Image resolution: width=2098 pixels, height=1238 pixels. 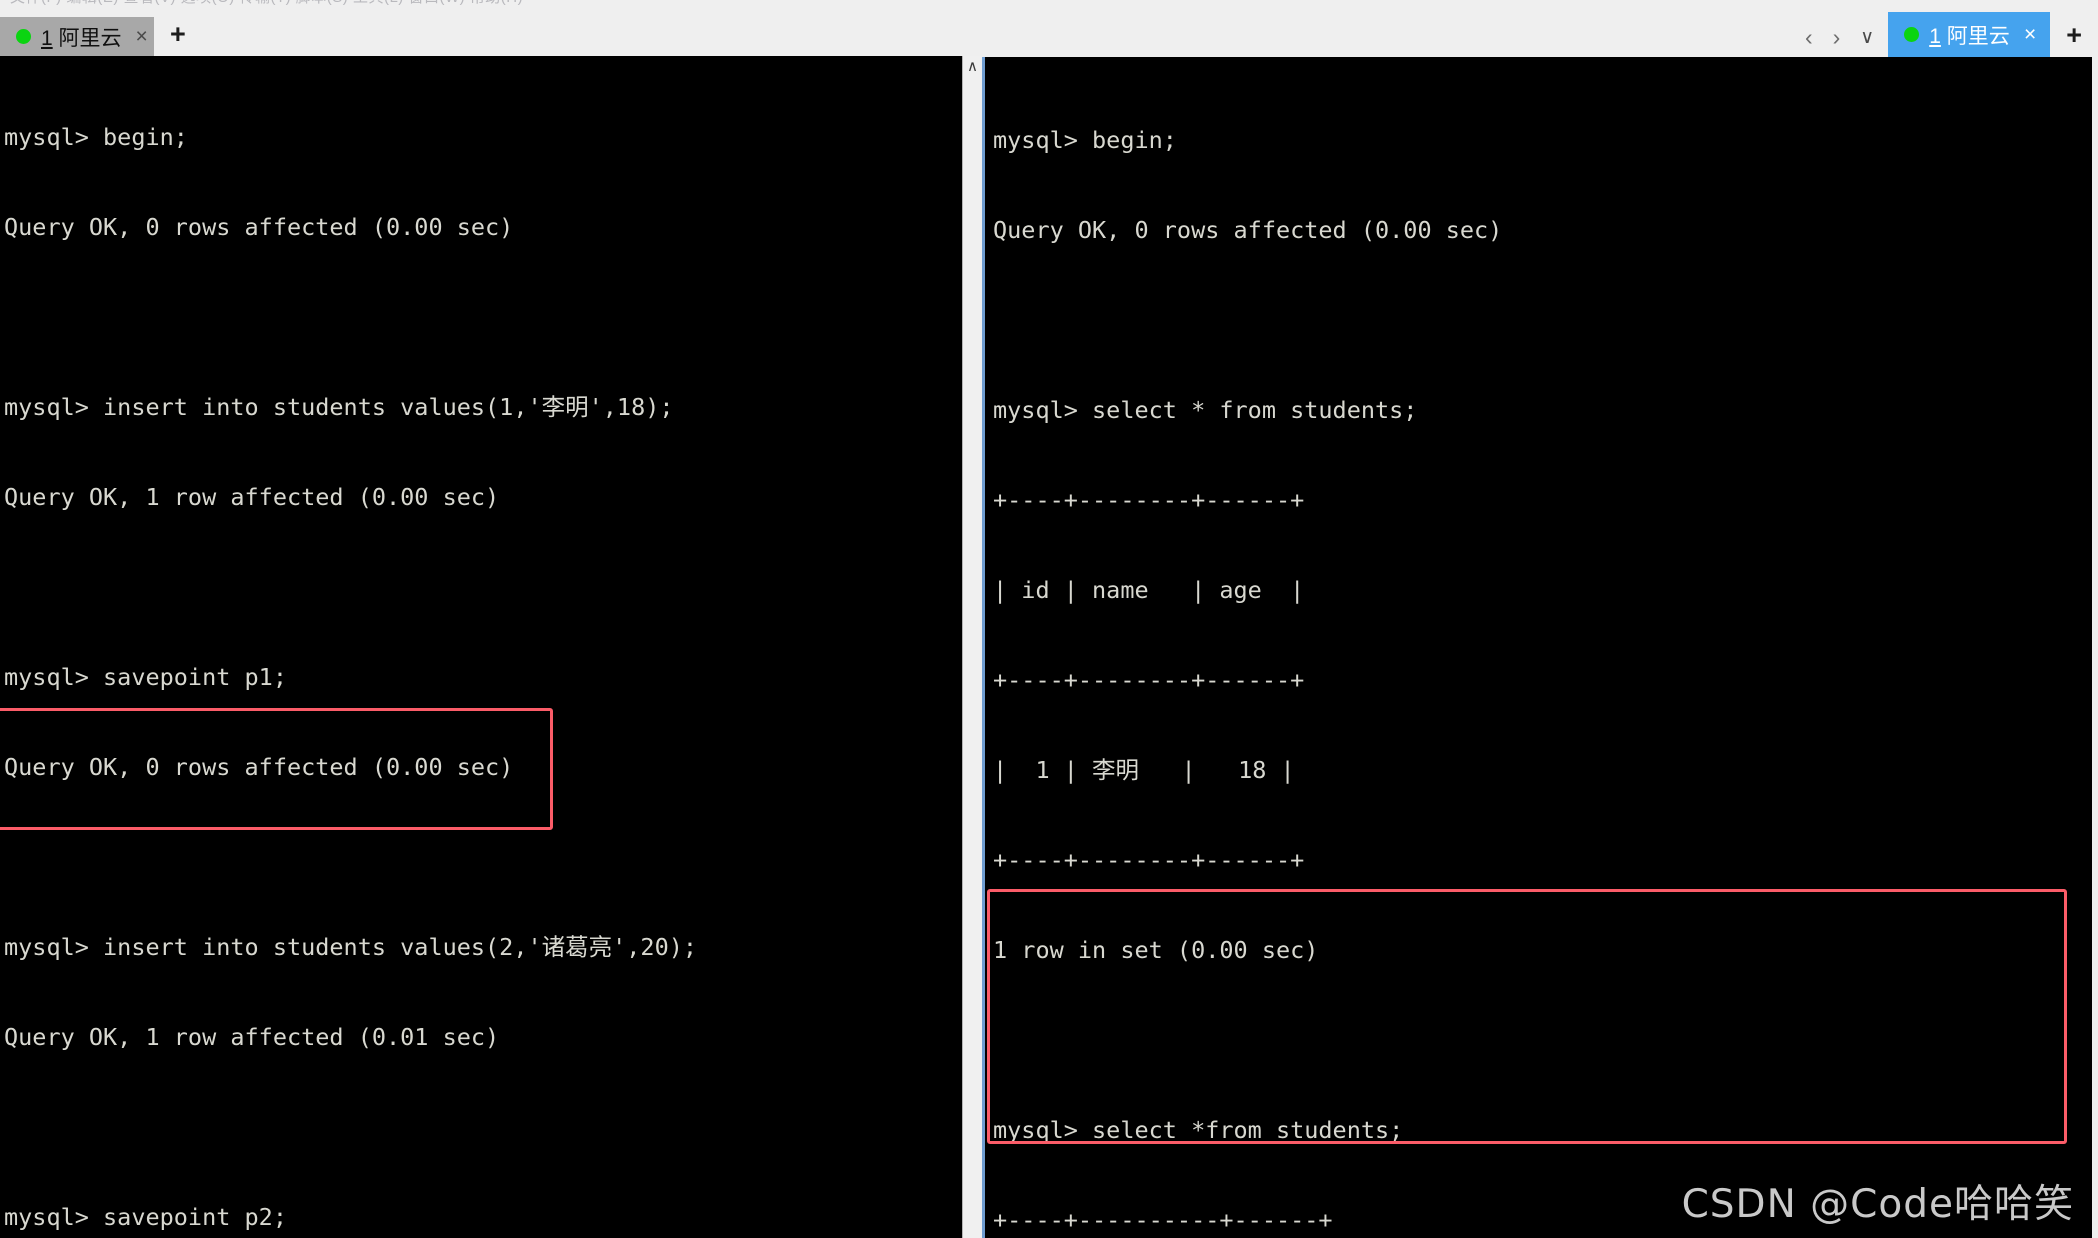 I want to click on scroll-up-arrow-icon: ∧, so click(x=972, y=67).